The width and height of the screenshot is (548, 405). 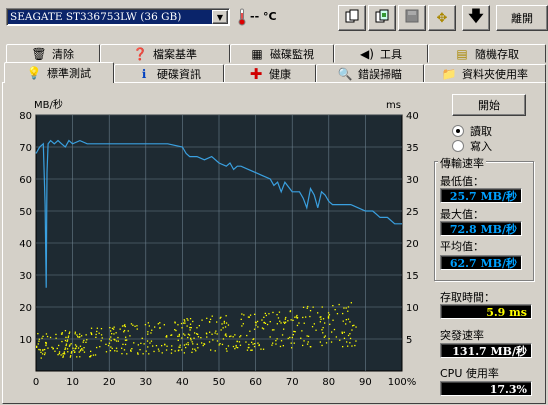 What do you see at coordinates (219, 382) in the screenshot?
I see `x-tick-label: 50` at bounding box center [219, 382].